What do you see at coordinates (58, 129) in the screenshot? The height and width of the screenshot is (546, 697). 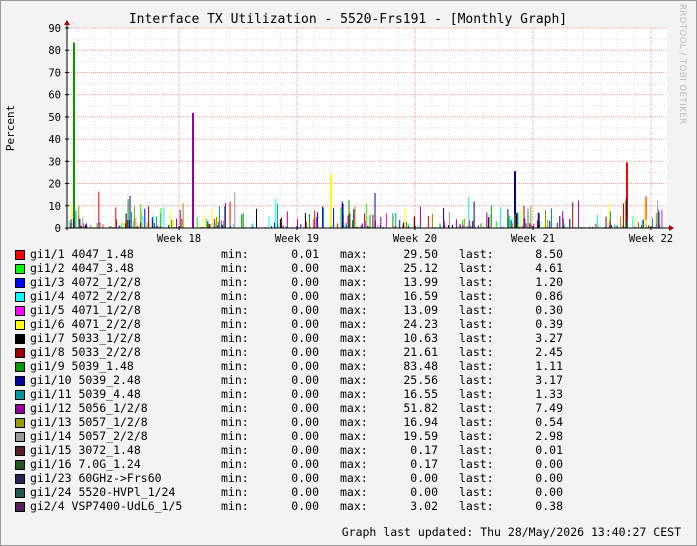 I see `y-ticks: 0 10 20 30 40 50 60 70 80 90` at bounding box center [58, 129].